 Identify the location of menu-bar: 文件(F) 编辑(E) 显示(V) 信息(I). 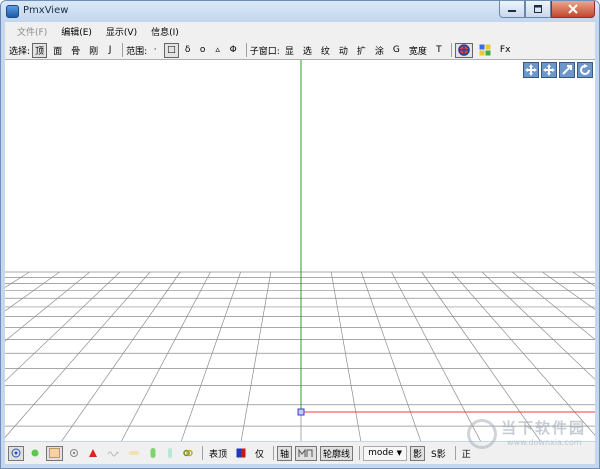
(300, 31).